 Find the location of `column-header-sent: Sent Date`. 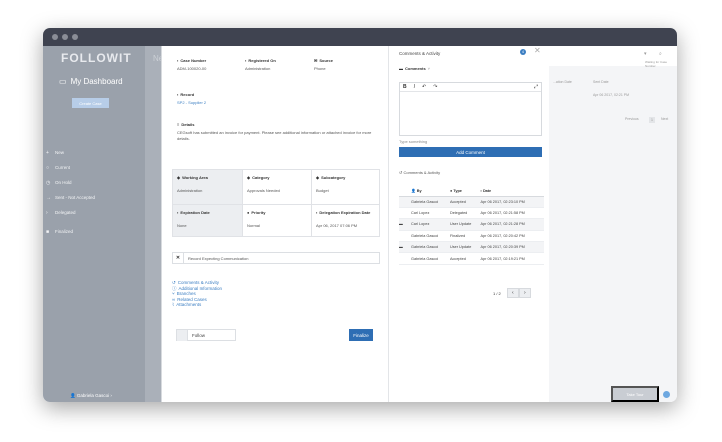

column-header-sent: Sent Date is located at coordinates (601, 82).